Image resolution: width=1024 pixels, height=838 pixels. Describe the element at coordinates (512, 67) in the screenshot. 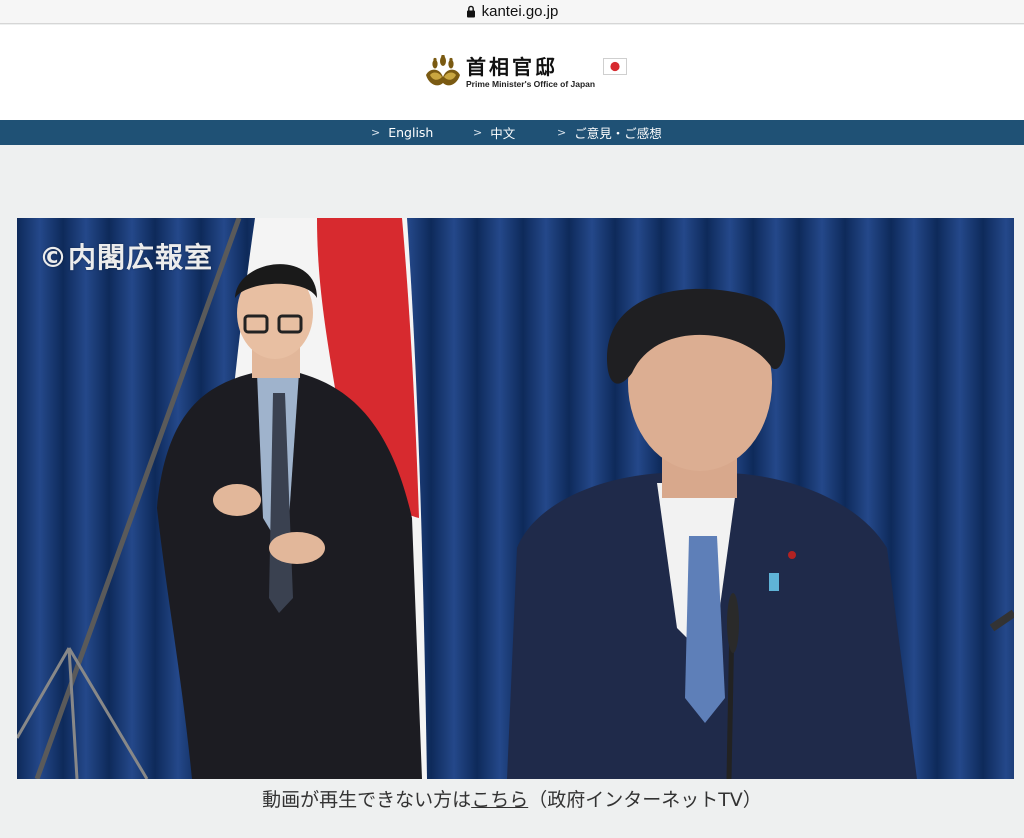

I see `logo-title-jp: 首相官邸` at that location.